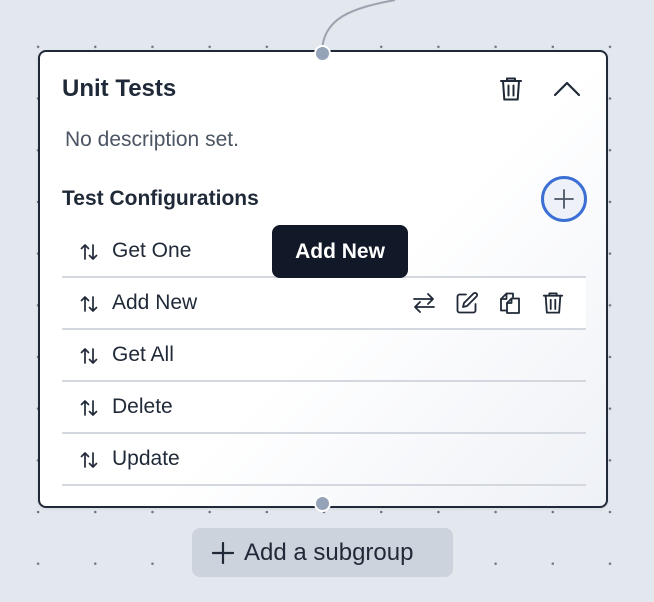  Describe the element at coordinates (322, 53) in the screenshot. I see `top-connection-handle` at that location.